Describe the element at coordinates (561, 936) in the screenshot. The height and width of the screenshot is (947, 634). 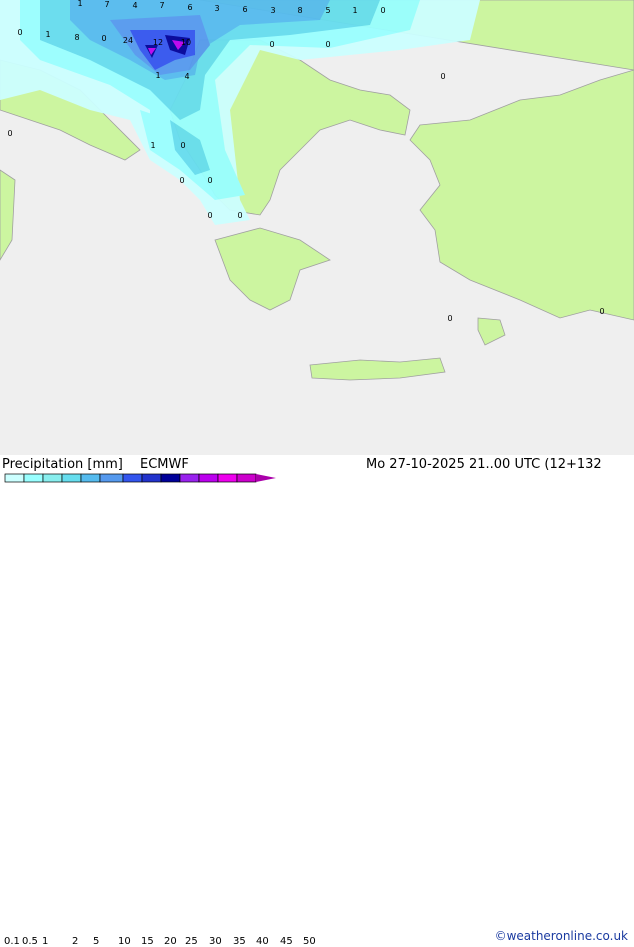
I see `copyright-link: ©weatheronline.co.uk` at that location.